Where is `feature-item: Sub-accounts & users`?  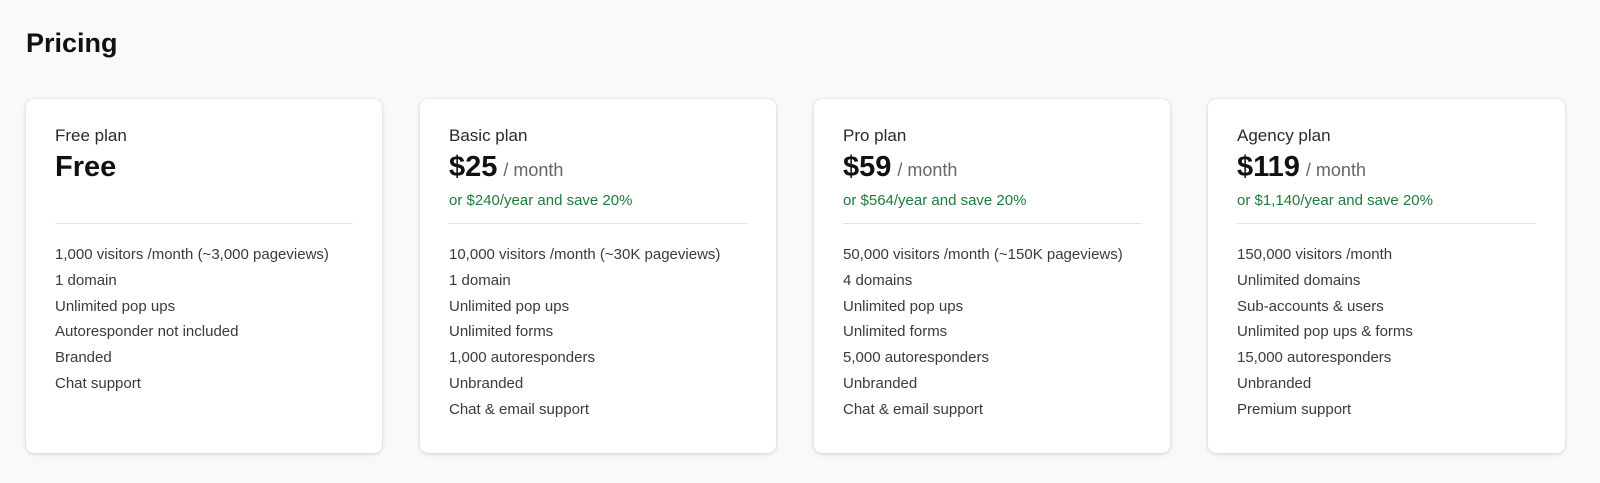 feature-item: Sub-accounts & users is located at coordinates (1310, 306).